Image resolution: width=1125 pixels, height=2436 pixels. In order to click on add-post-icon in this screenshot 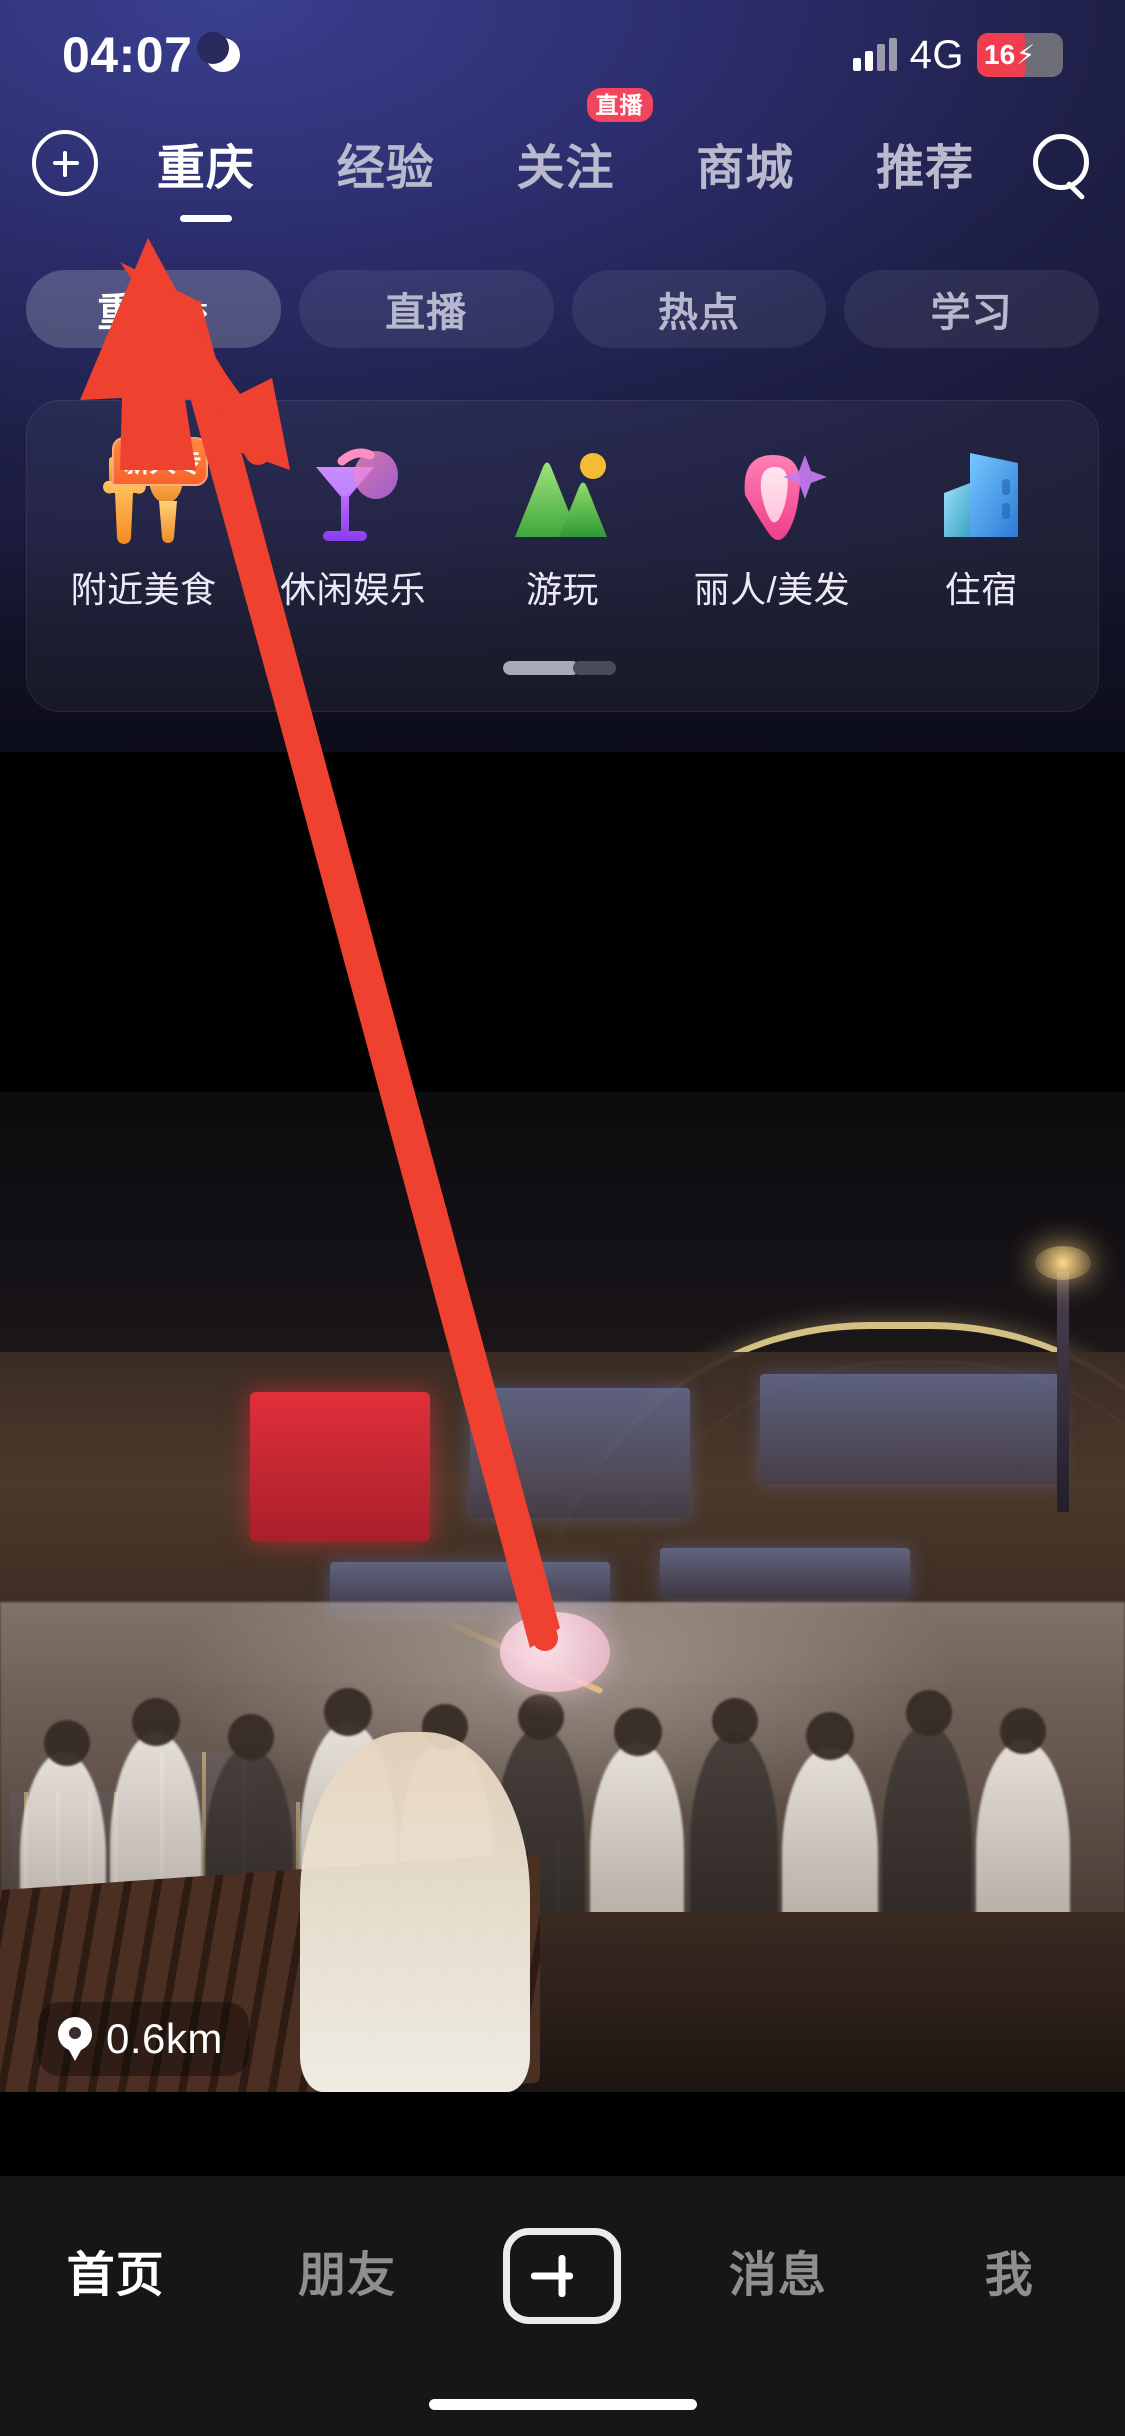, I will do `click(65, 163)`.